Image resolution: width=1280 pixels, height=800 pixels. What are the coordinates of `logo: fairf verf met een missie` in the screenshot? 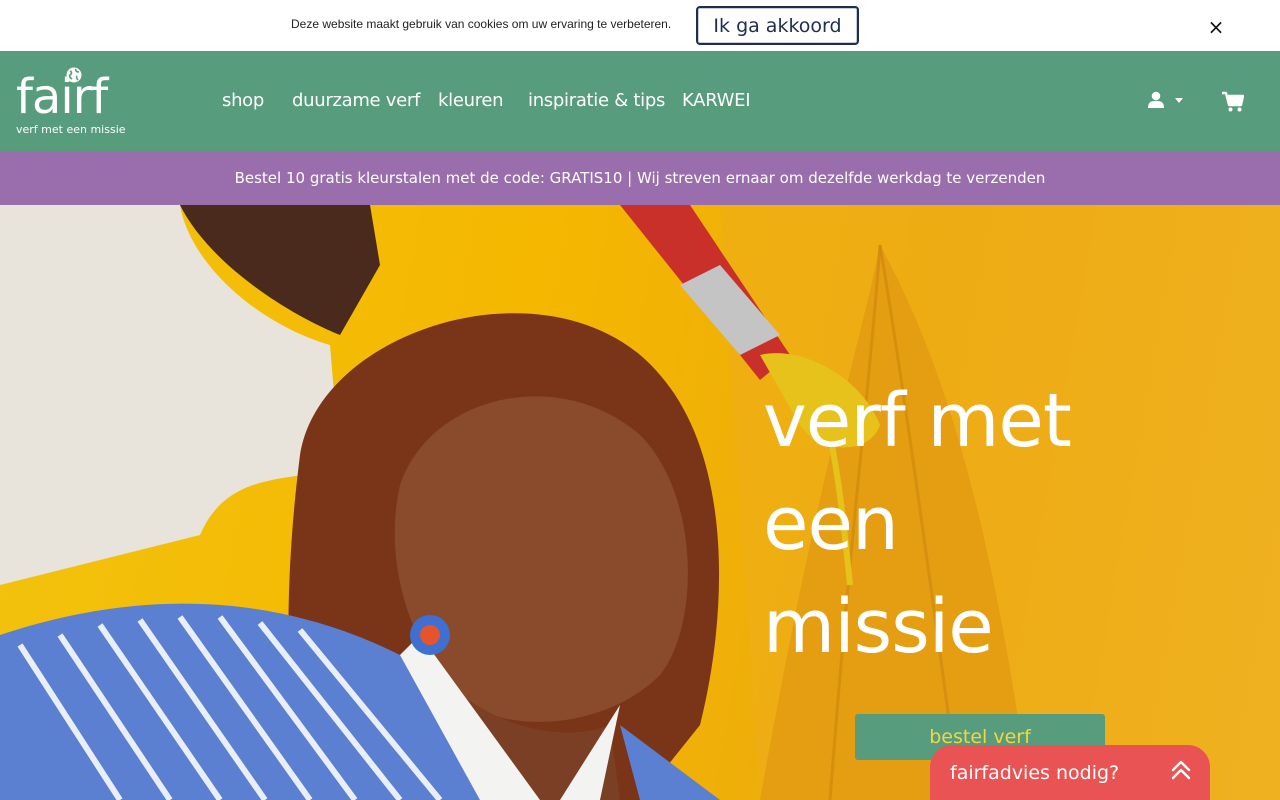 It's located at (71, 102).